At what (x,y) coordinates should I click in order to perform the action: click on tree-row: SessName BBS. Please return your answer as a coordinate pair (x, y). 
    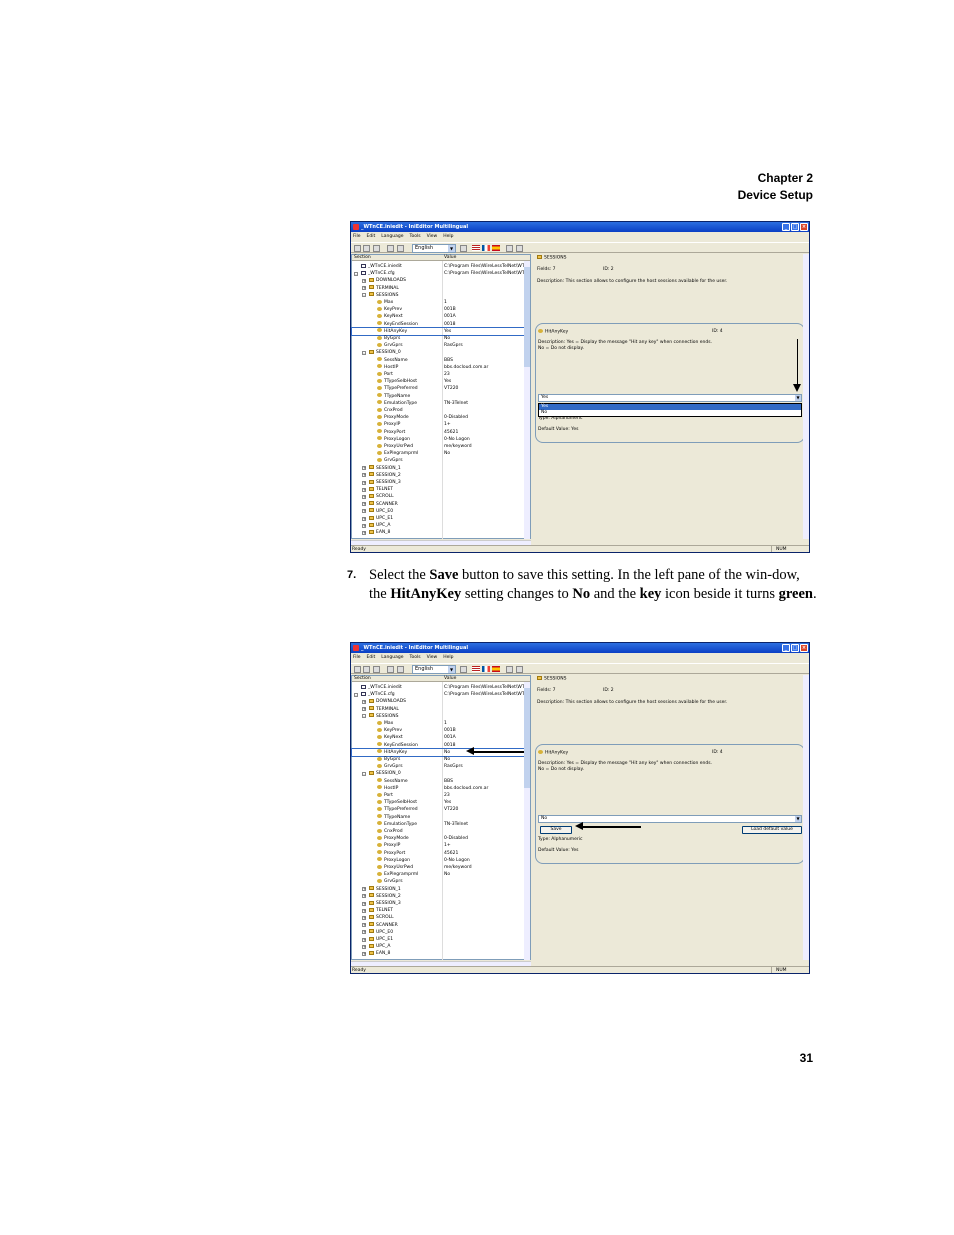
    Looking at the image, I should click on (439, 360).